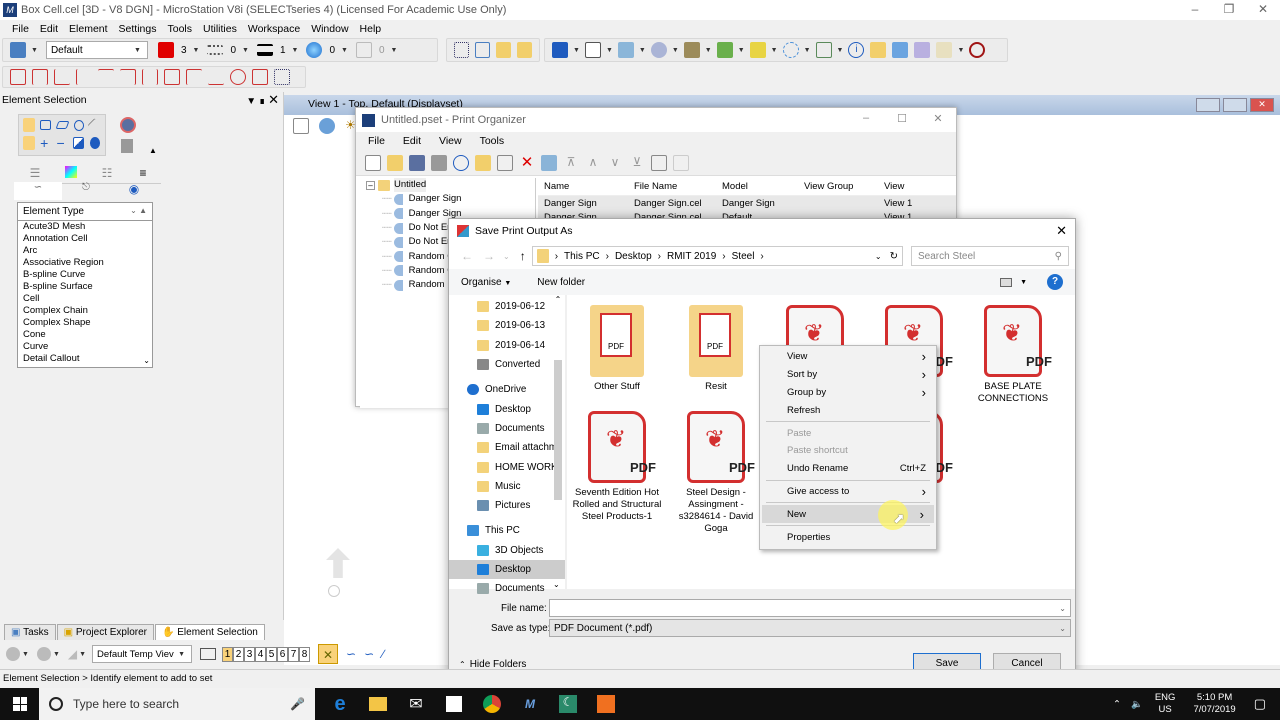  I want to click on scroll-down-icon: ⌄, so click(146, 360).